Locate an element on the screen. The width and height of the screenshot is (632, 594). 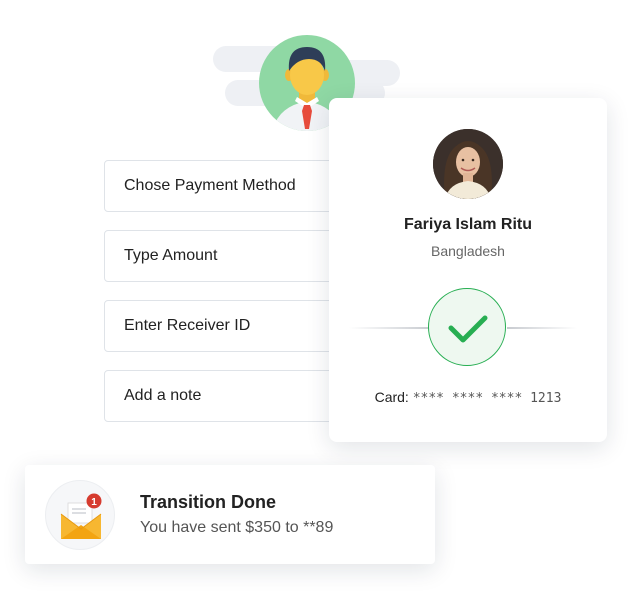
notification-message: You have sent $350 to **89 is located at coordinates (237, 527).